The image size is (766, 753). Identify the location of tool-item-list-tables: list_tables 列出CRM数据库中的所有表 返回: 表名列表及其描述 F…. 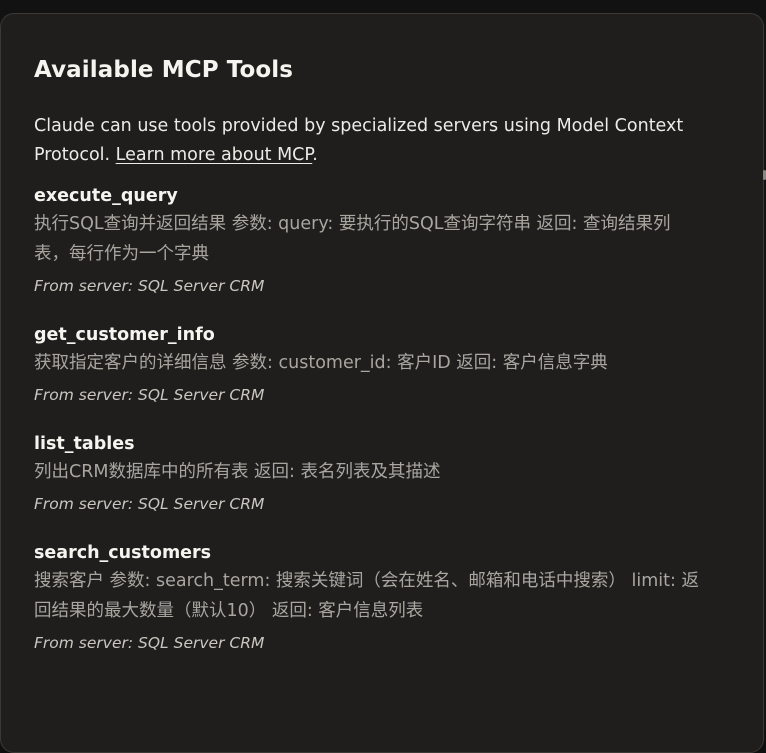
(382, 474).